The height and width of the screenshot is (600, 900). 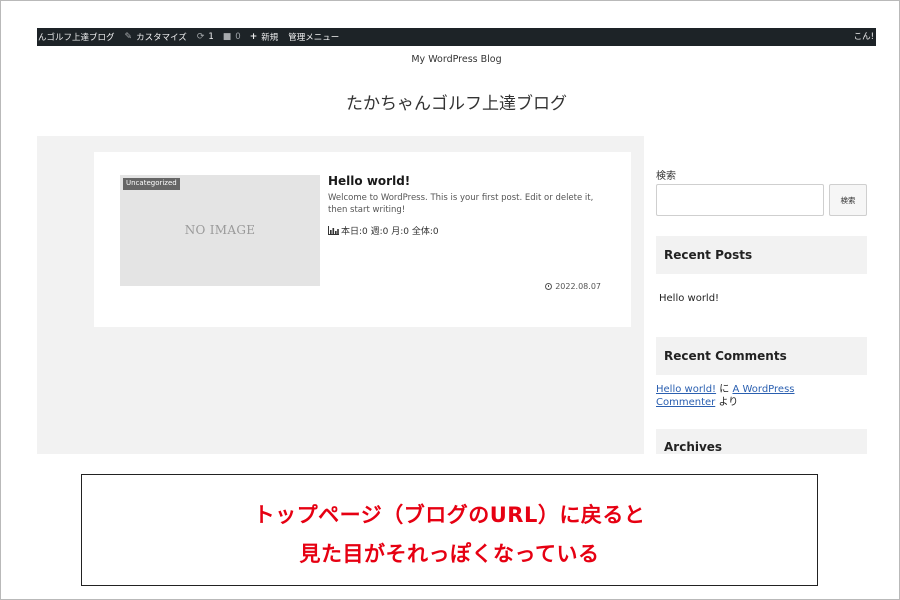 I want to click on comments-count: 0, so click(x=238, y=37).